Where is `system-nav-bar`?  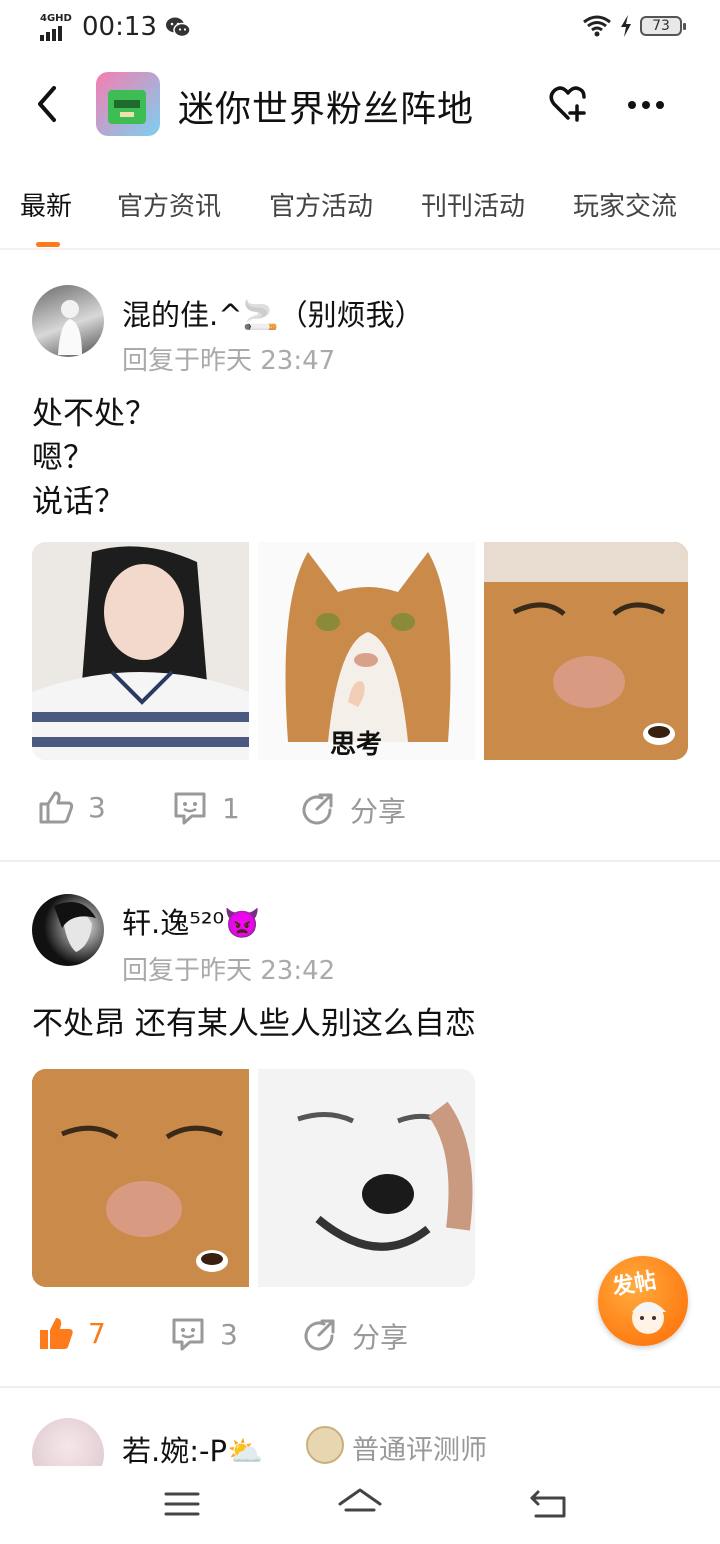
system-nav-bar is located at coordinates (360, 1505).